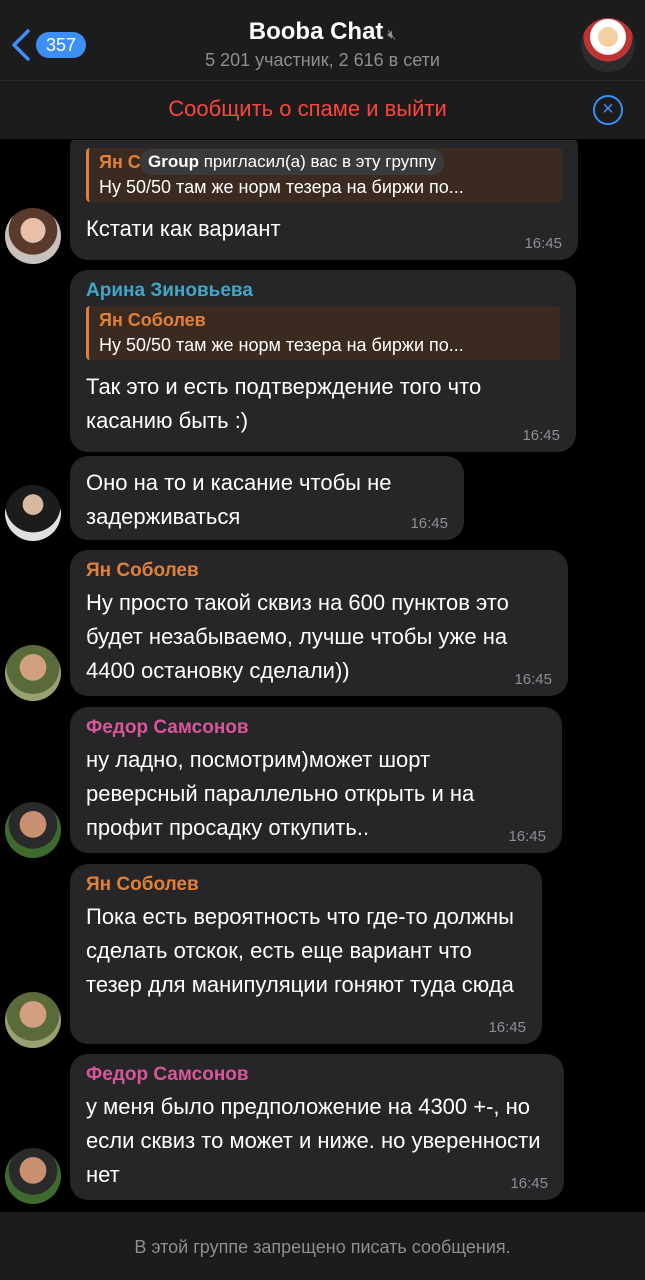 This screenshot has width=645, height=1280. What do you see at coordinates (183, 228) in the screenshot?
I see `message-text: Кстати как вариант` at bounding box center [183, 228].